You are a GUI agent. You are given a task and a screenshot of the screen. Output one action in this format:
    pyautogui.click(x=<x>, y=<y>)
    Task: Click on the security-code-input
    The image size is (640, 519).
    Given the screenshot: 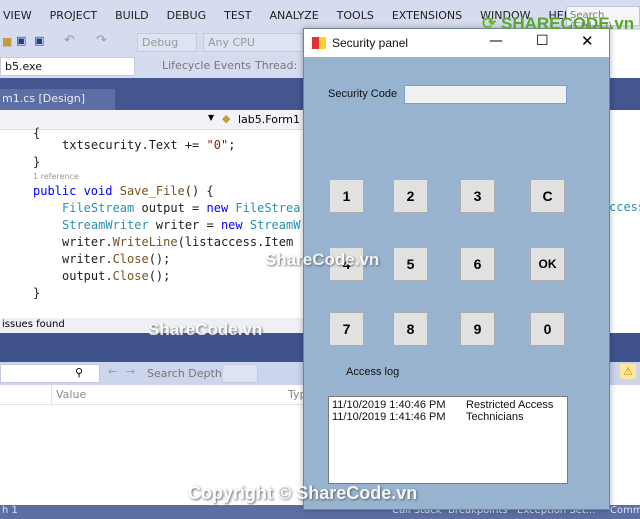 What is the action you would take?
    pyautogui.click(x=485, y=94)
    